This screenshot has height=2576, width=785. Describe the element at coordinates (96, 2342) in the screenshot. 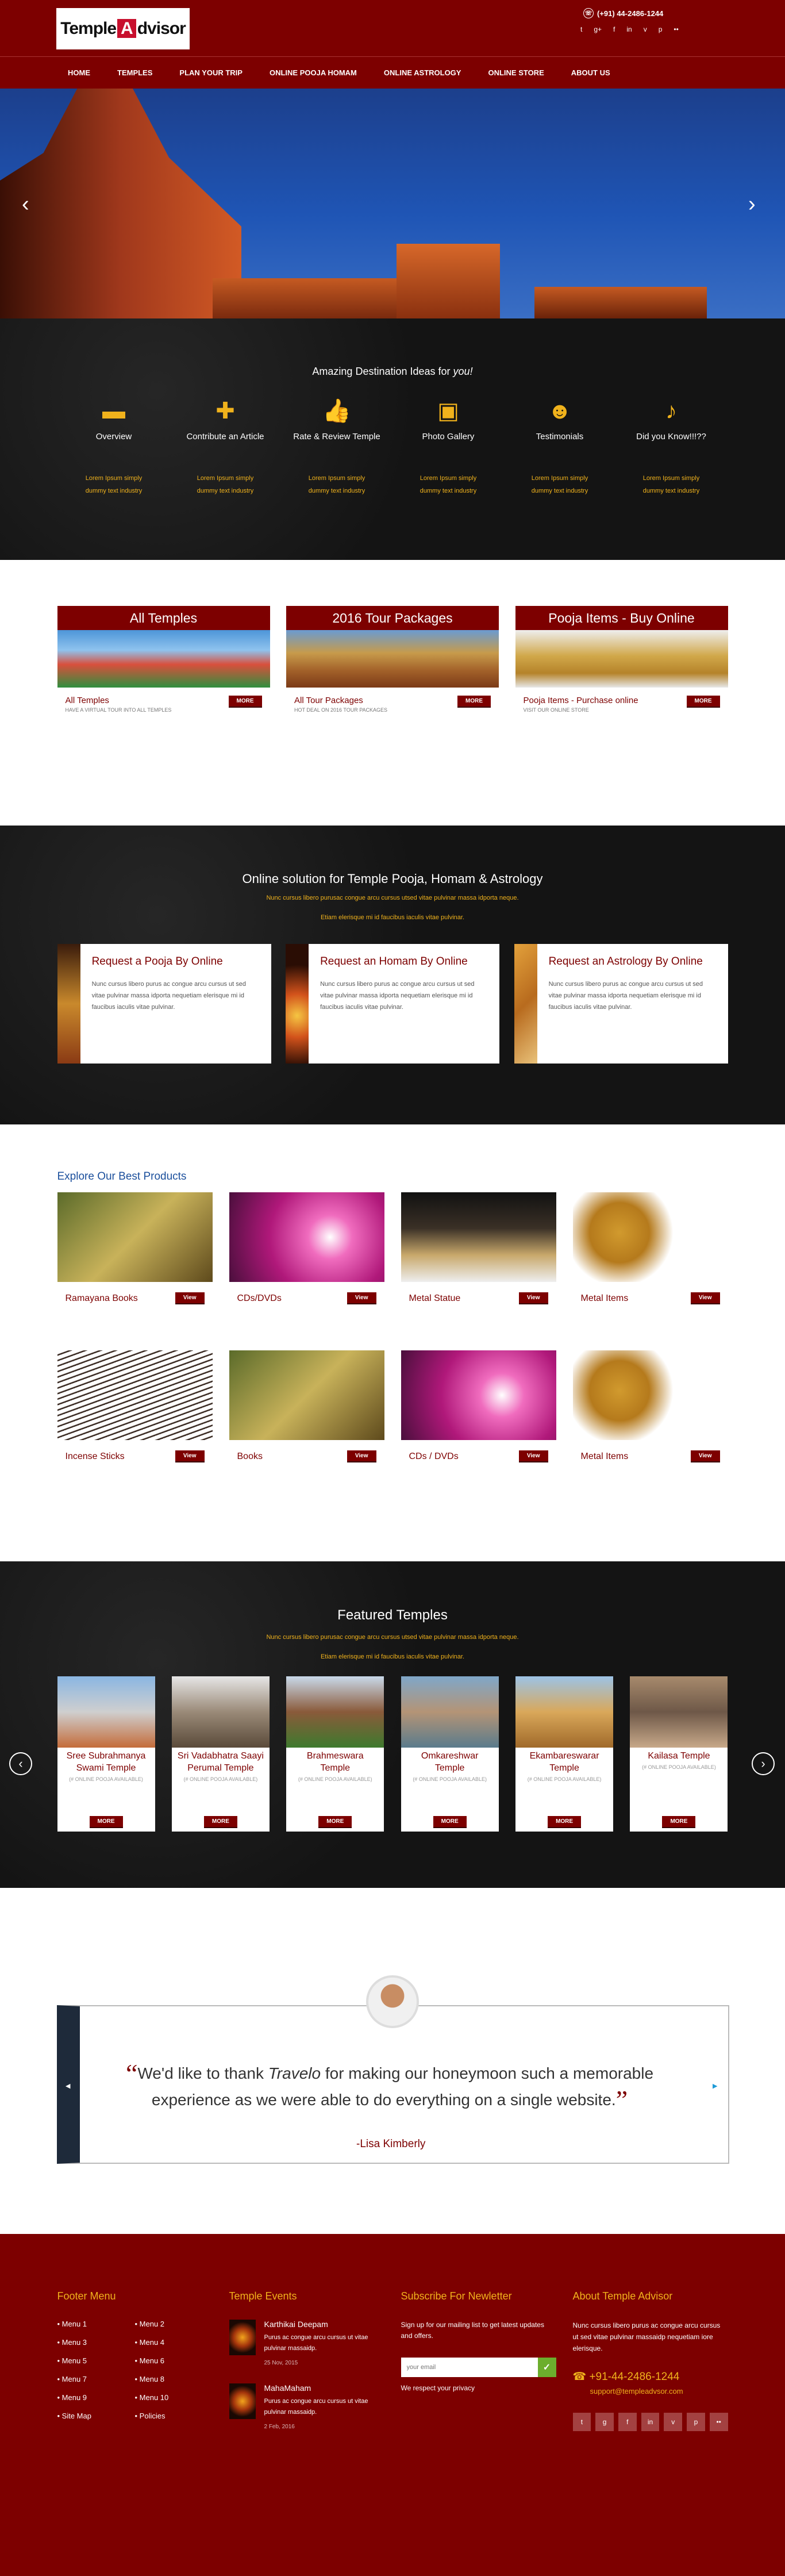

I see `footer-menu-item: Menu 3` at that location.